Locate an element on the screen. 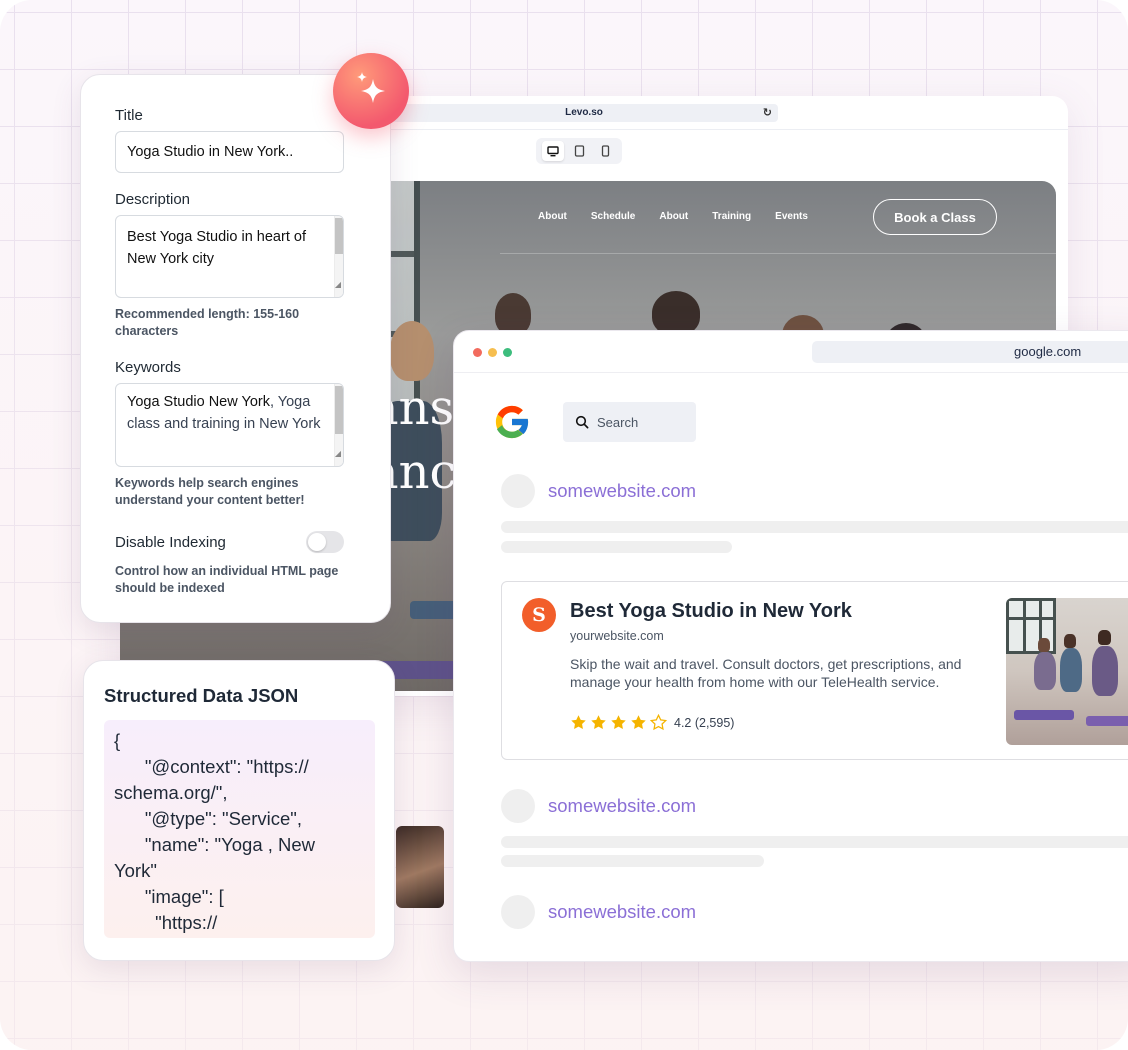  keywords-label: Keywords is located at coordinates (148, 367).